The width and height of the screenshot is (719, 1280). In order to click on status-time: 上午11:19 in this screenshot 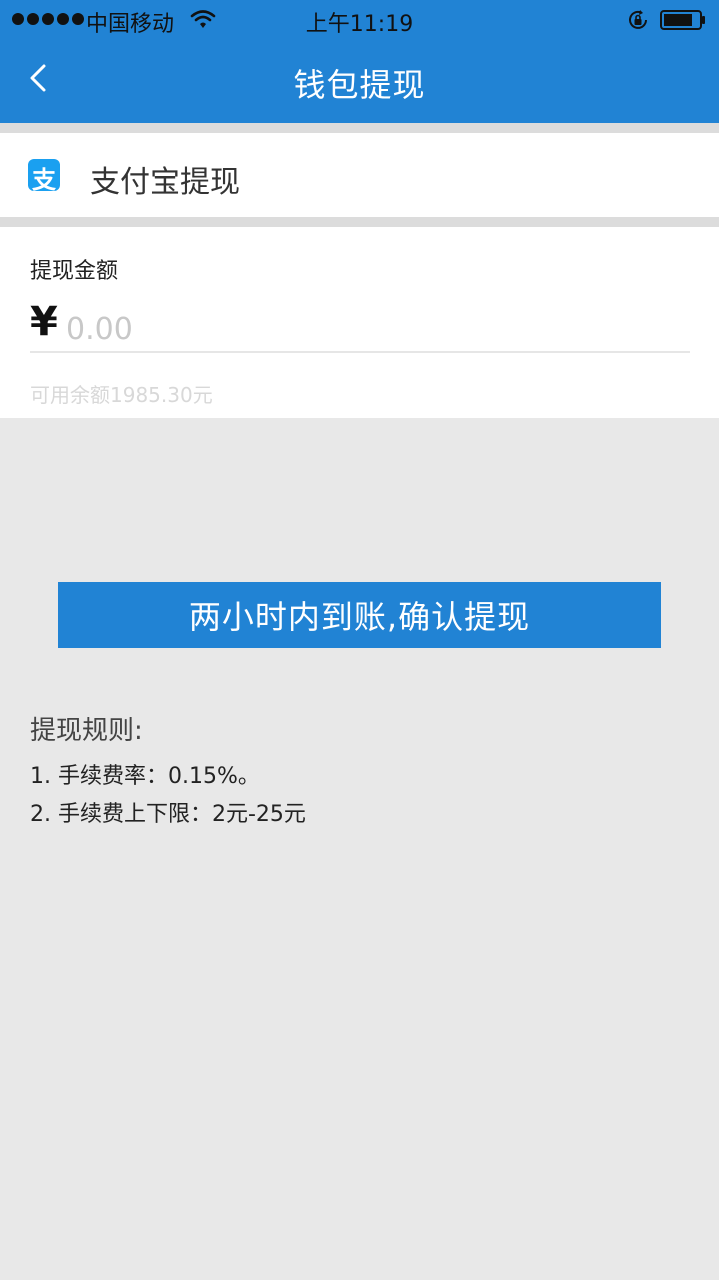, I will do `click(359, 24)`.